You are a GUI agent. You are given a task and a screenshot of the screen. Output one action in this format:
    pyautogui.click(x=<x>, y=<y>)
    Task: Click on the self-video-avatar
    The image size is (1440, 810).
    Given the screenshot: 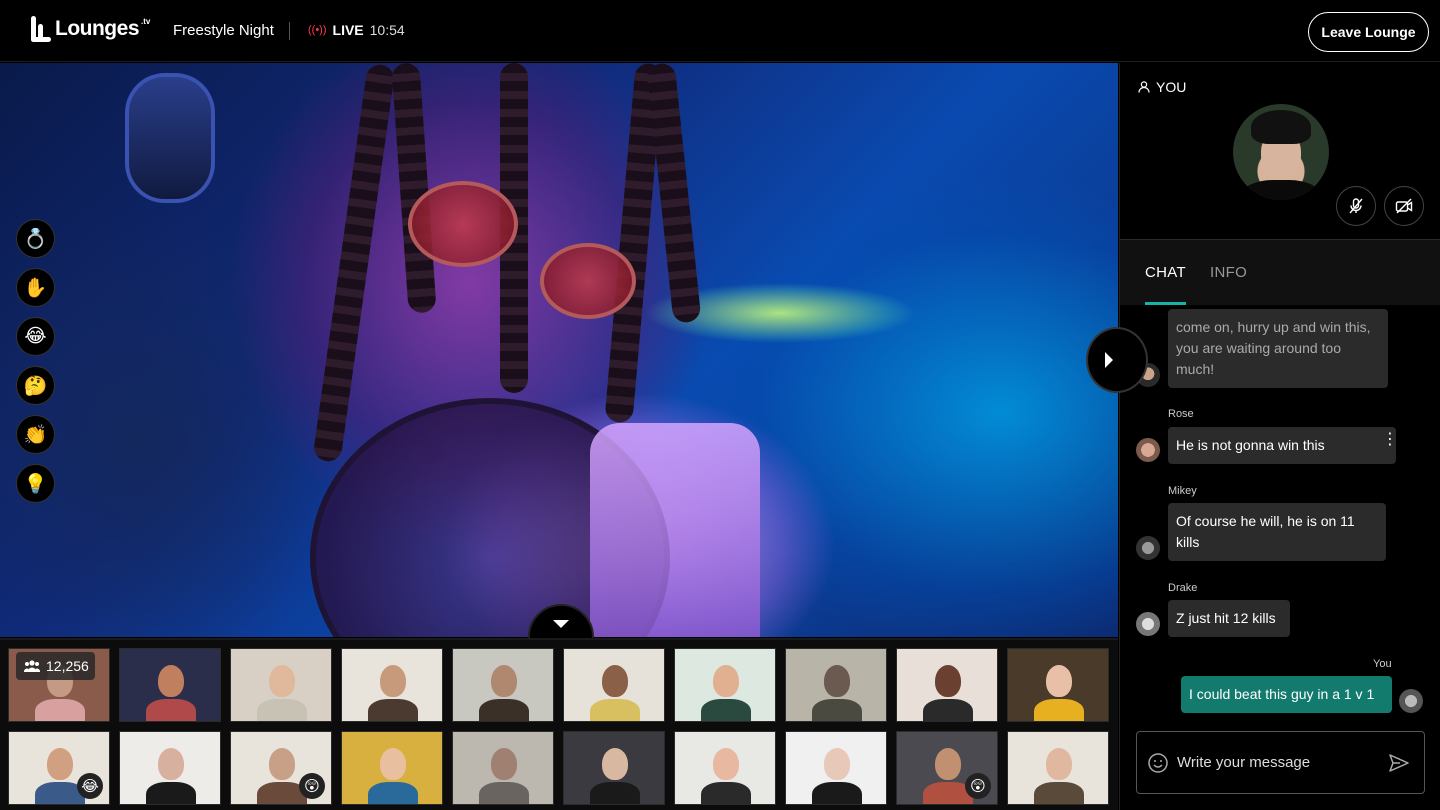 What is the action you would take?
    pyautogui.click(x=1281, y=152)
    